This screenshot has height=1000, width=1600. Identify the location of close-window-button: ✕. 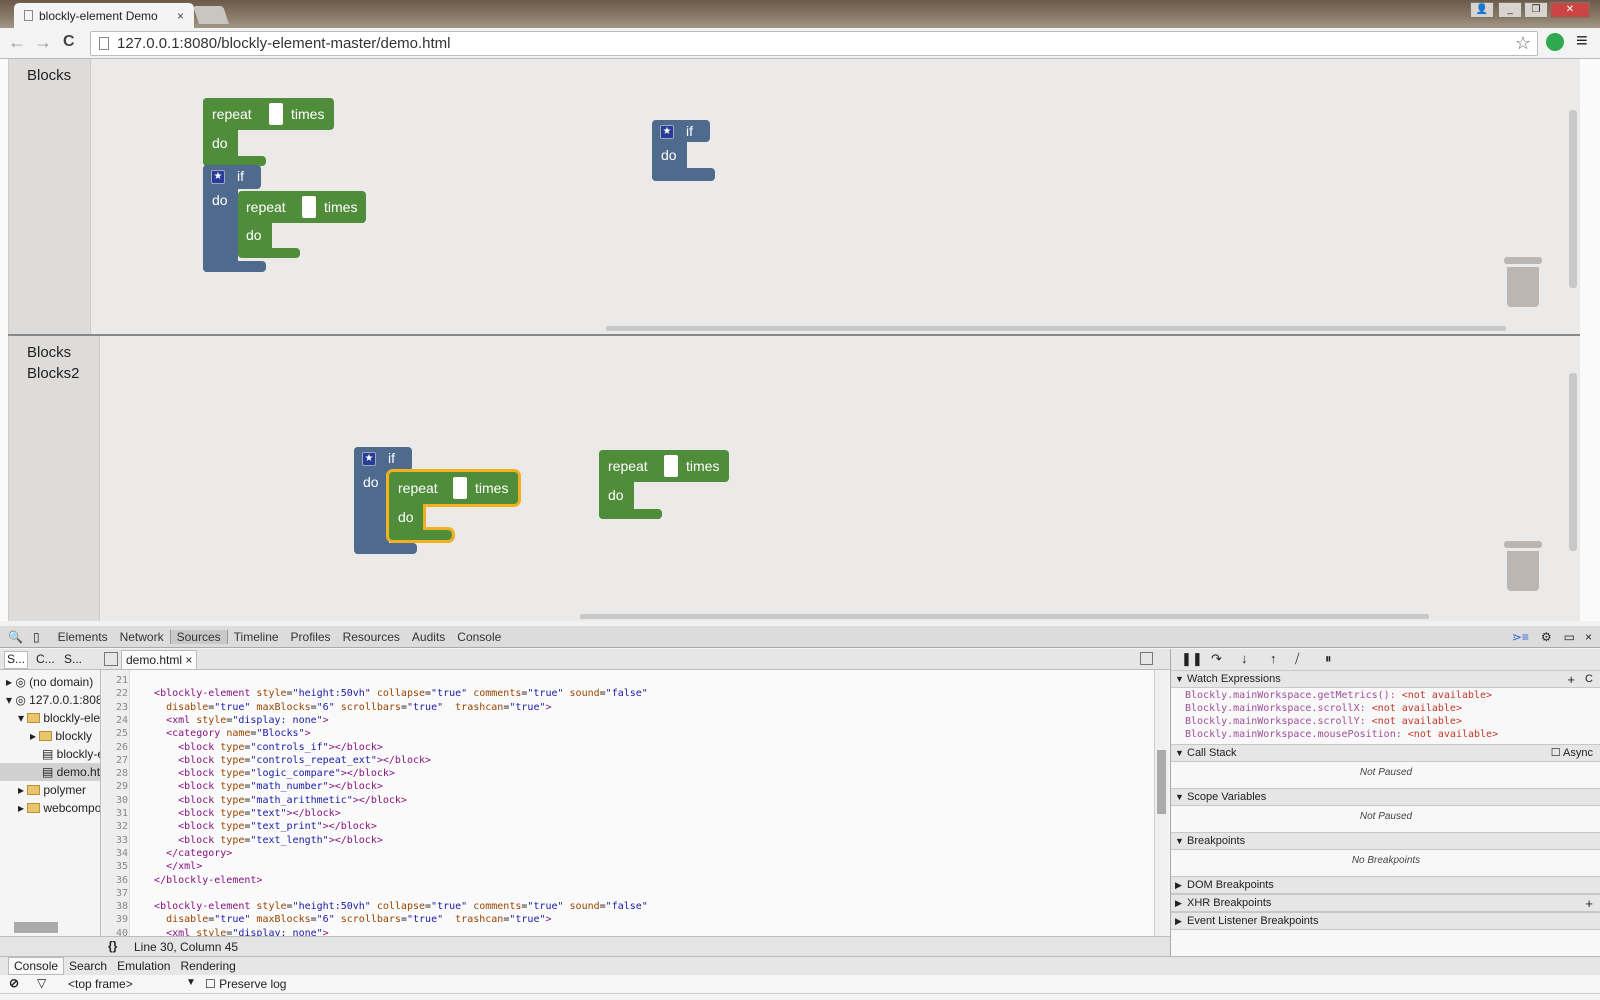
(1570, 10).